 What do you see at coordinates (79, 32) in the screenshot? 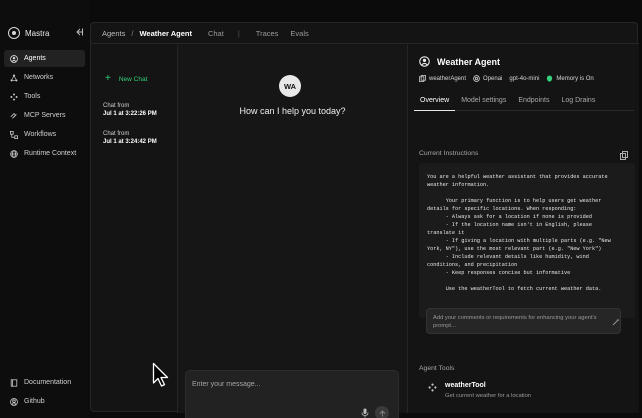
I see `collapse-sidebar-icon` at bounding box center [79, 32].